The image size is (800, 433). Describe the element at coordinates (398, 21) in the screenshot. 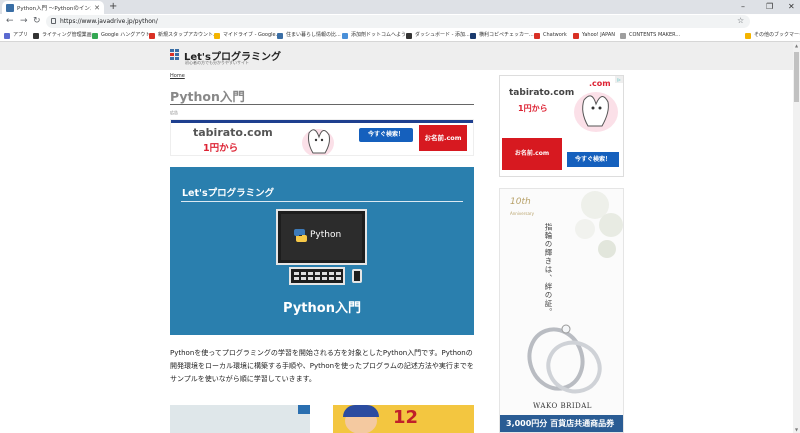

I see `address-bar: https://www.javadrive.jp/python/ ☆` at that location.